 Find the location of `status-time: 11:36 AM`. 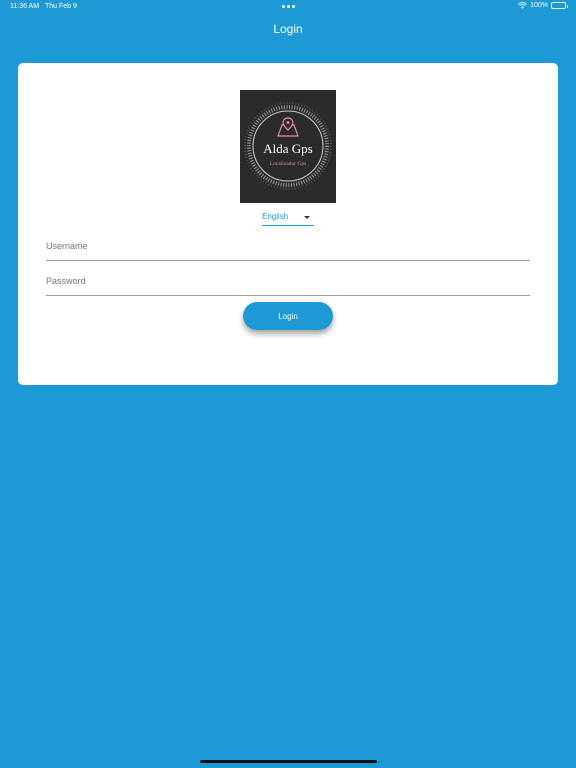

status-time: 11:36 AM is located at coordinates (25, 6).